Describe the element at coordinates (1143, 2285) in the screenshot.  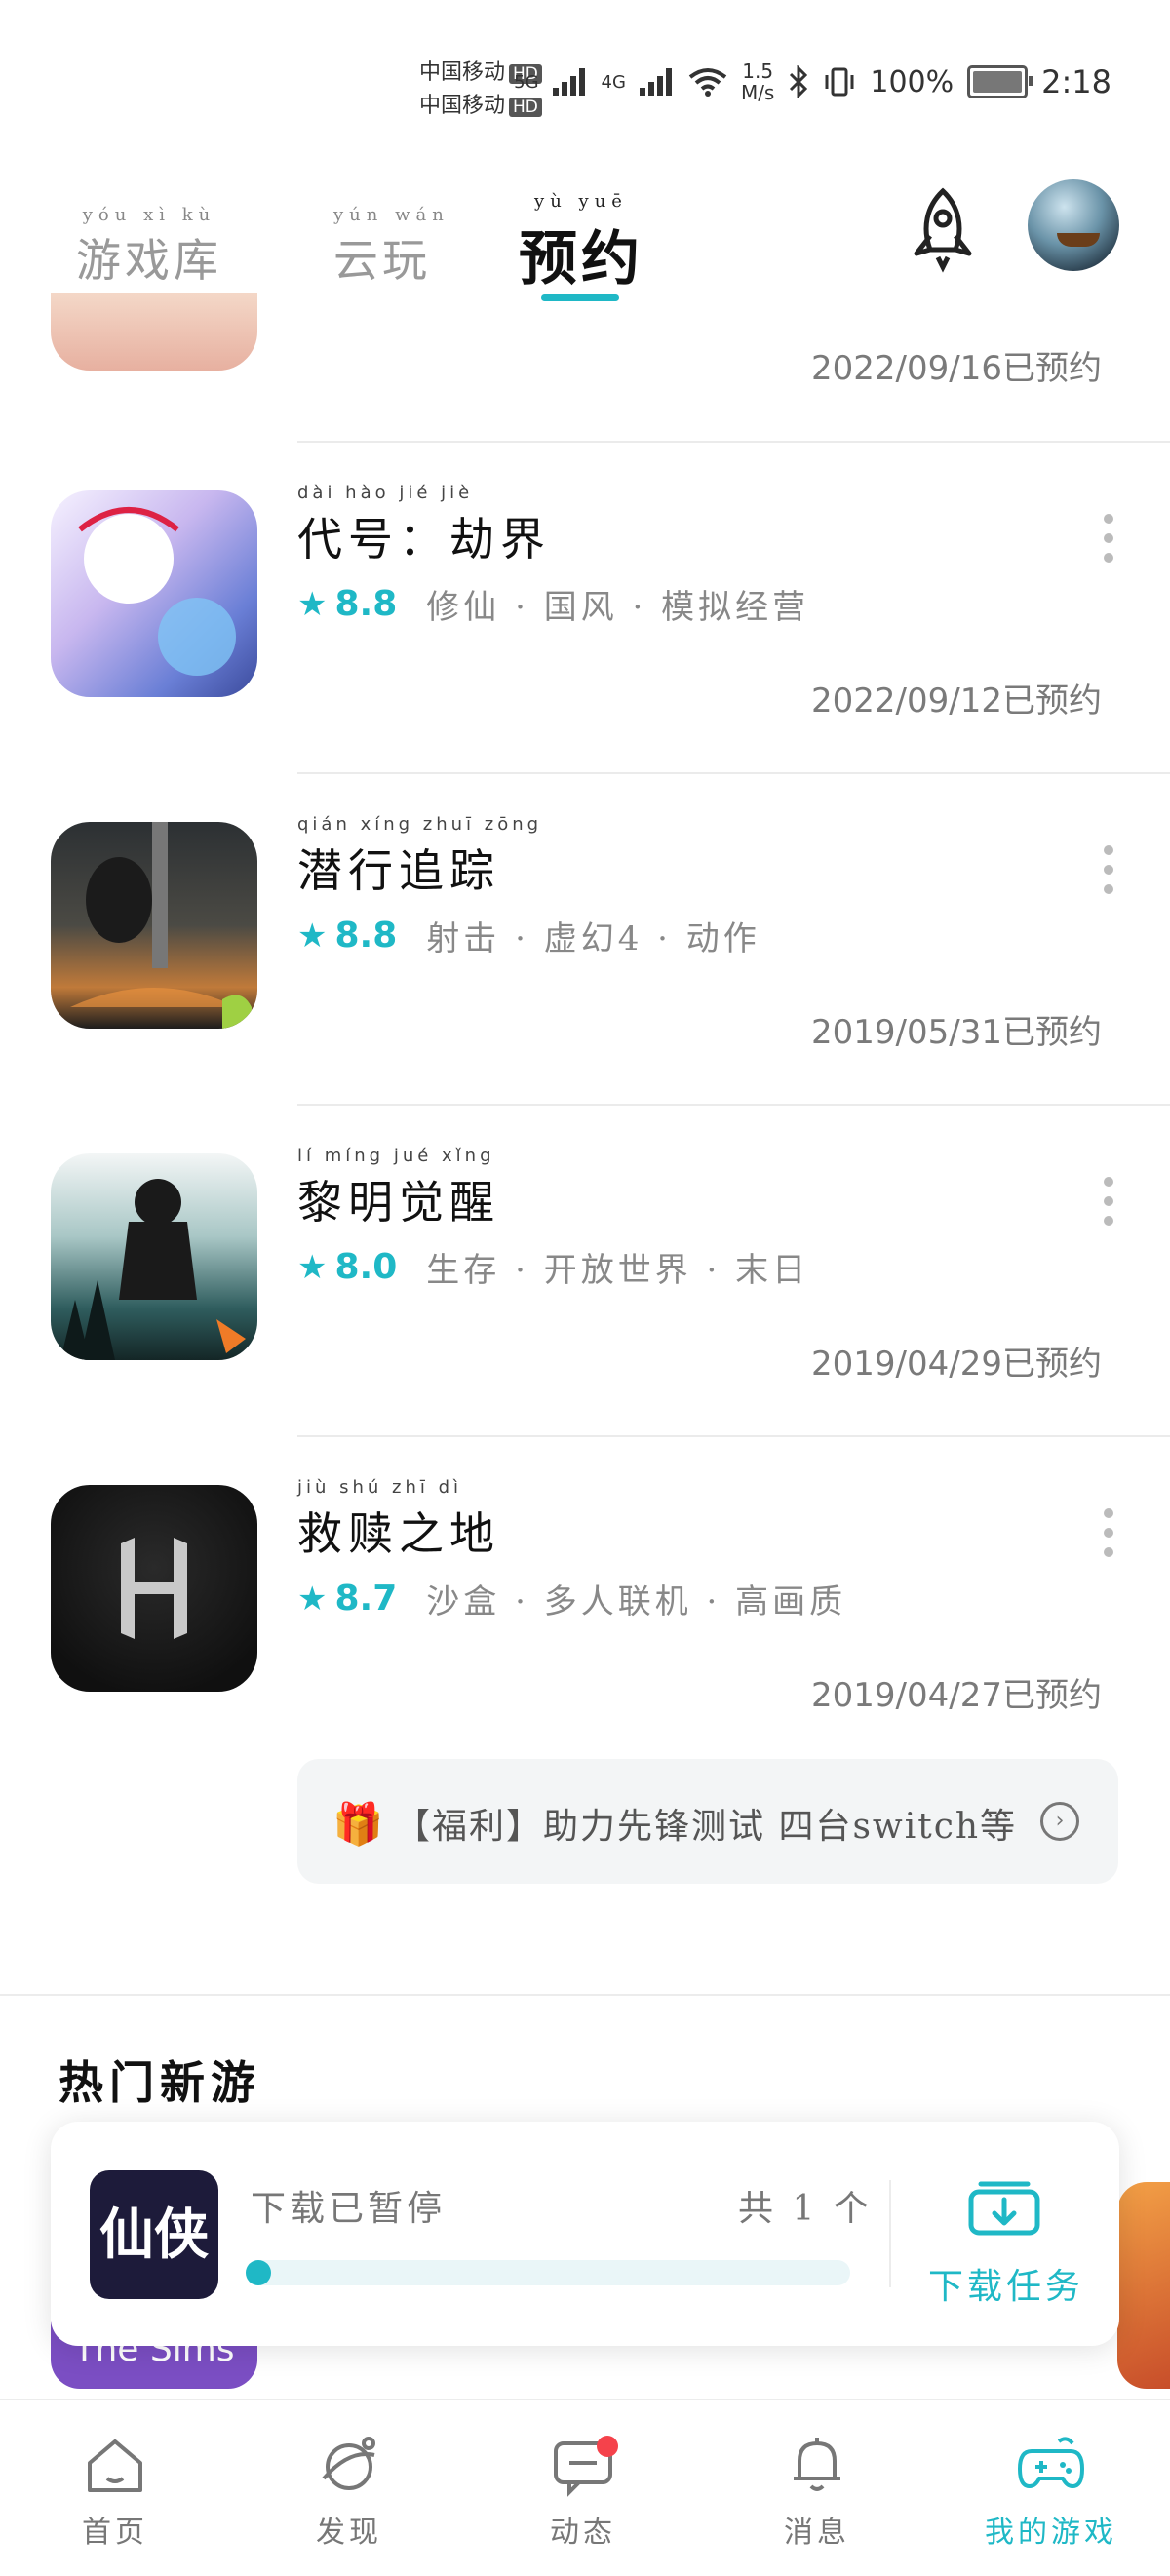
I see `game-icon-peek` at that location.